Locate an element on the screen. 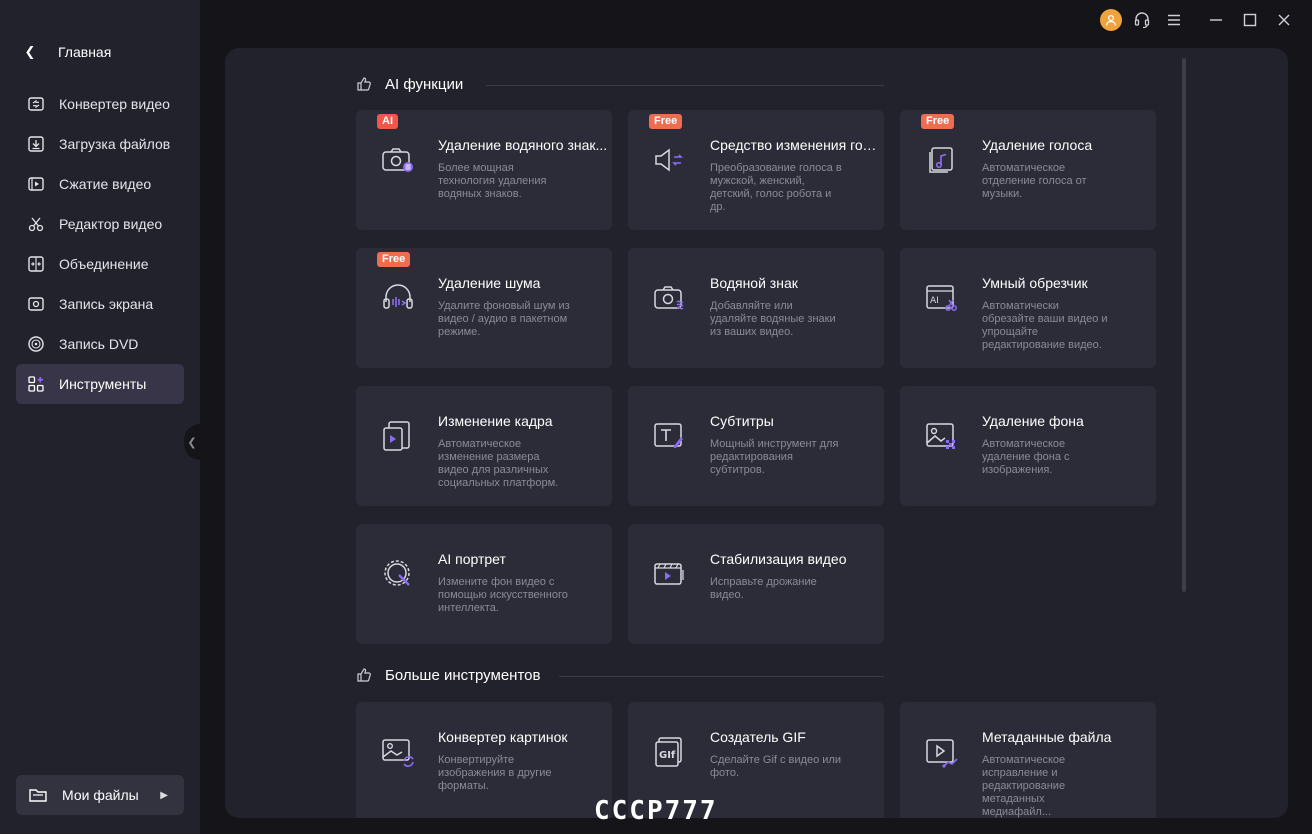 This screenshot has height=834, width=1312. svg-text: GIf is located at coordinates (667, 755).